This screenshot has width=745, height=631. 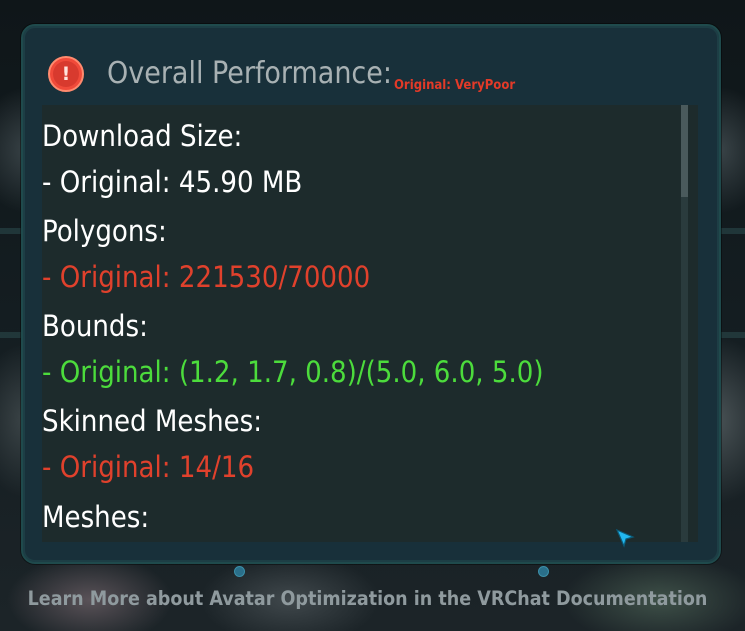 I want to click on stat-label-meshes: Meshes:, so click(x=96, y=517).